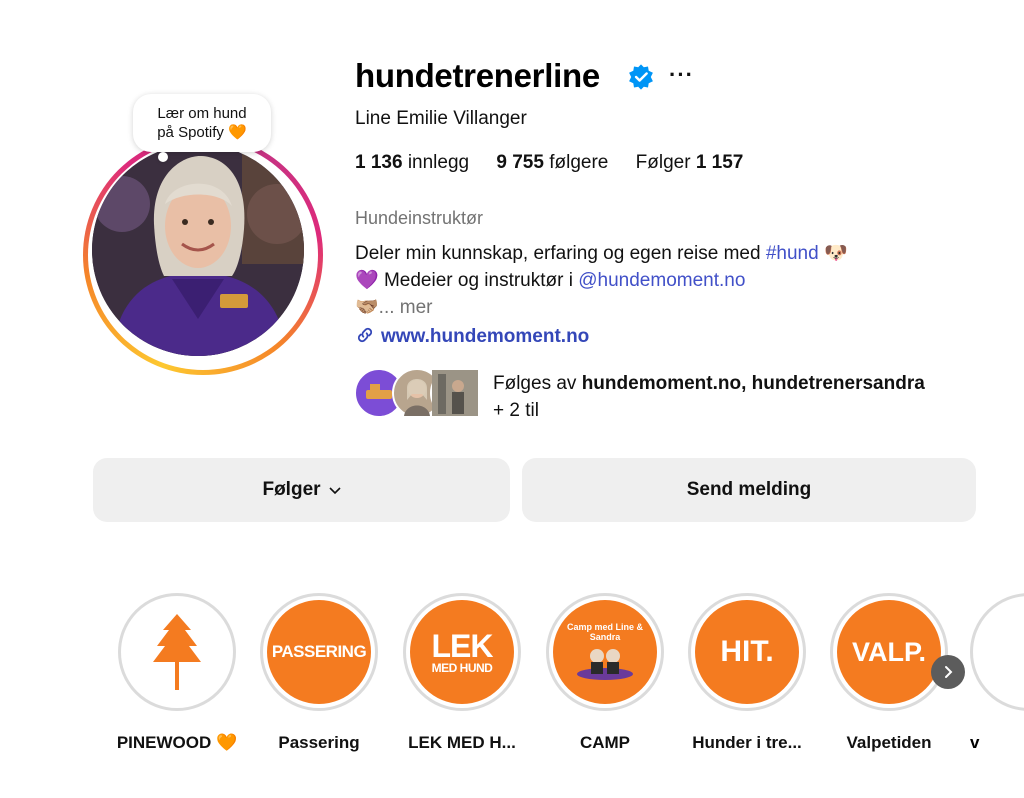  I want to click on highlight-cover-hit: HIT., so click(747, 652).